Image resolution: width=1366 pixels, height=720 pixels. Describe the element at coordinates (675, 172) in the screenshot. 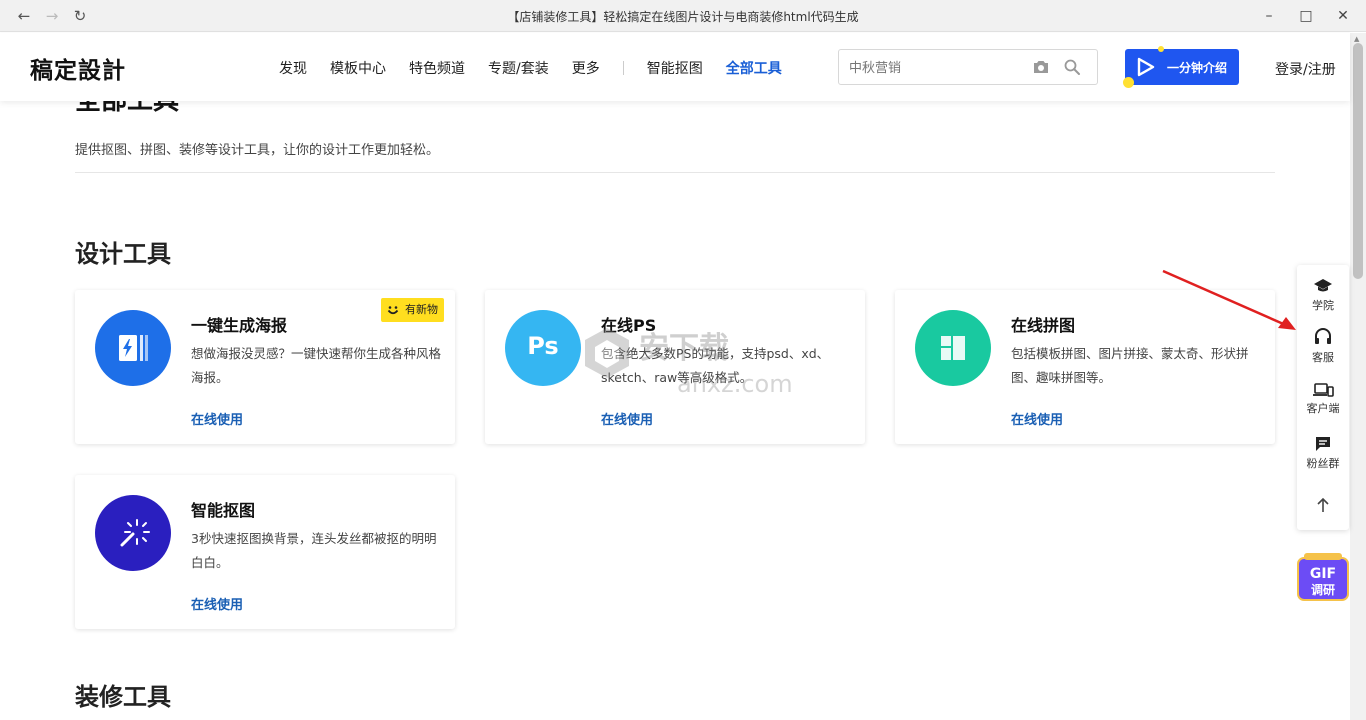

I see `divider` at that location.